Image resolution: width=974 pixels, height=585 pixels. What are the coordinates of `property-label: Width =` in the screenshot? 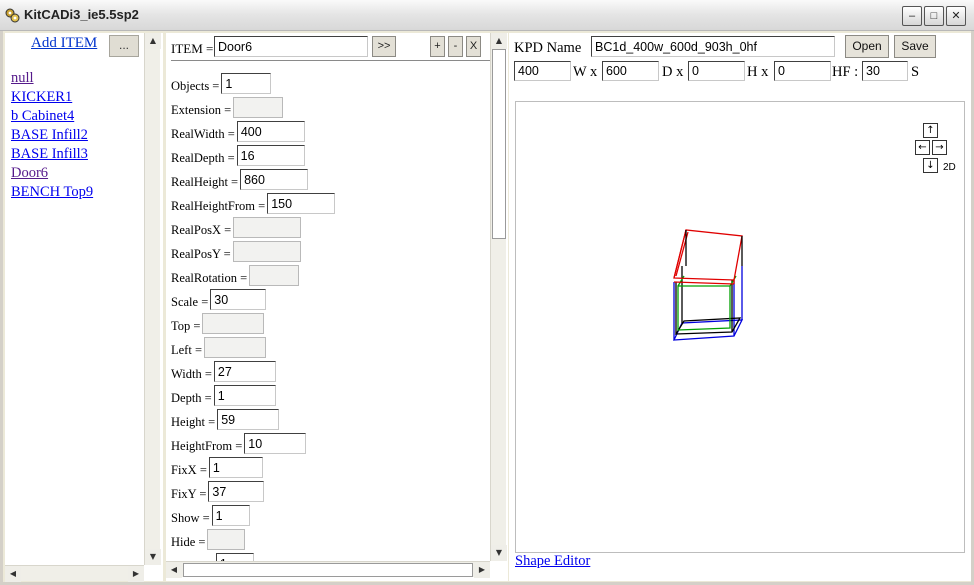 It's located at (191, 374).